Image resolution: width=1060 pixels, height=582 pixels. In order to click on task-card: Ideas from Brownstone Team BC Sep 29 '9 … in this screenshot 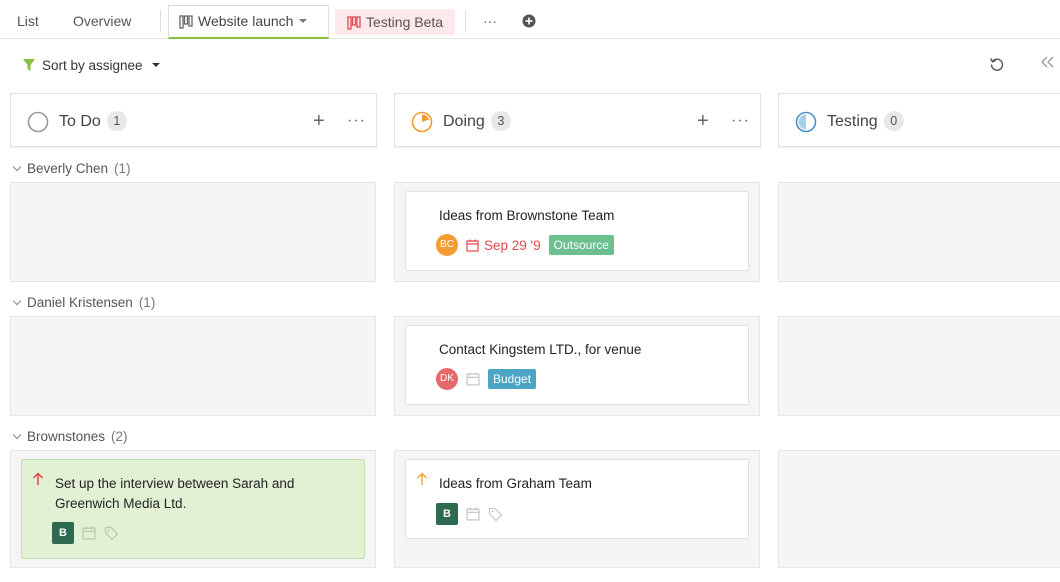, I will do `click(577, 231)`.